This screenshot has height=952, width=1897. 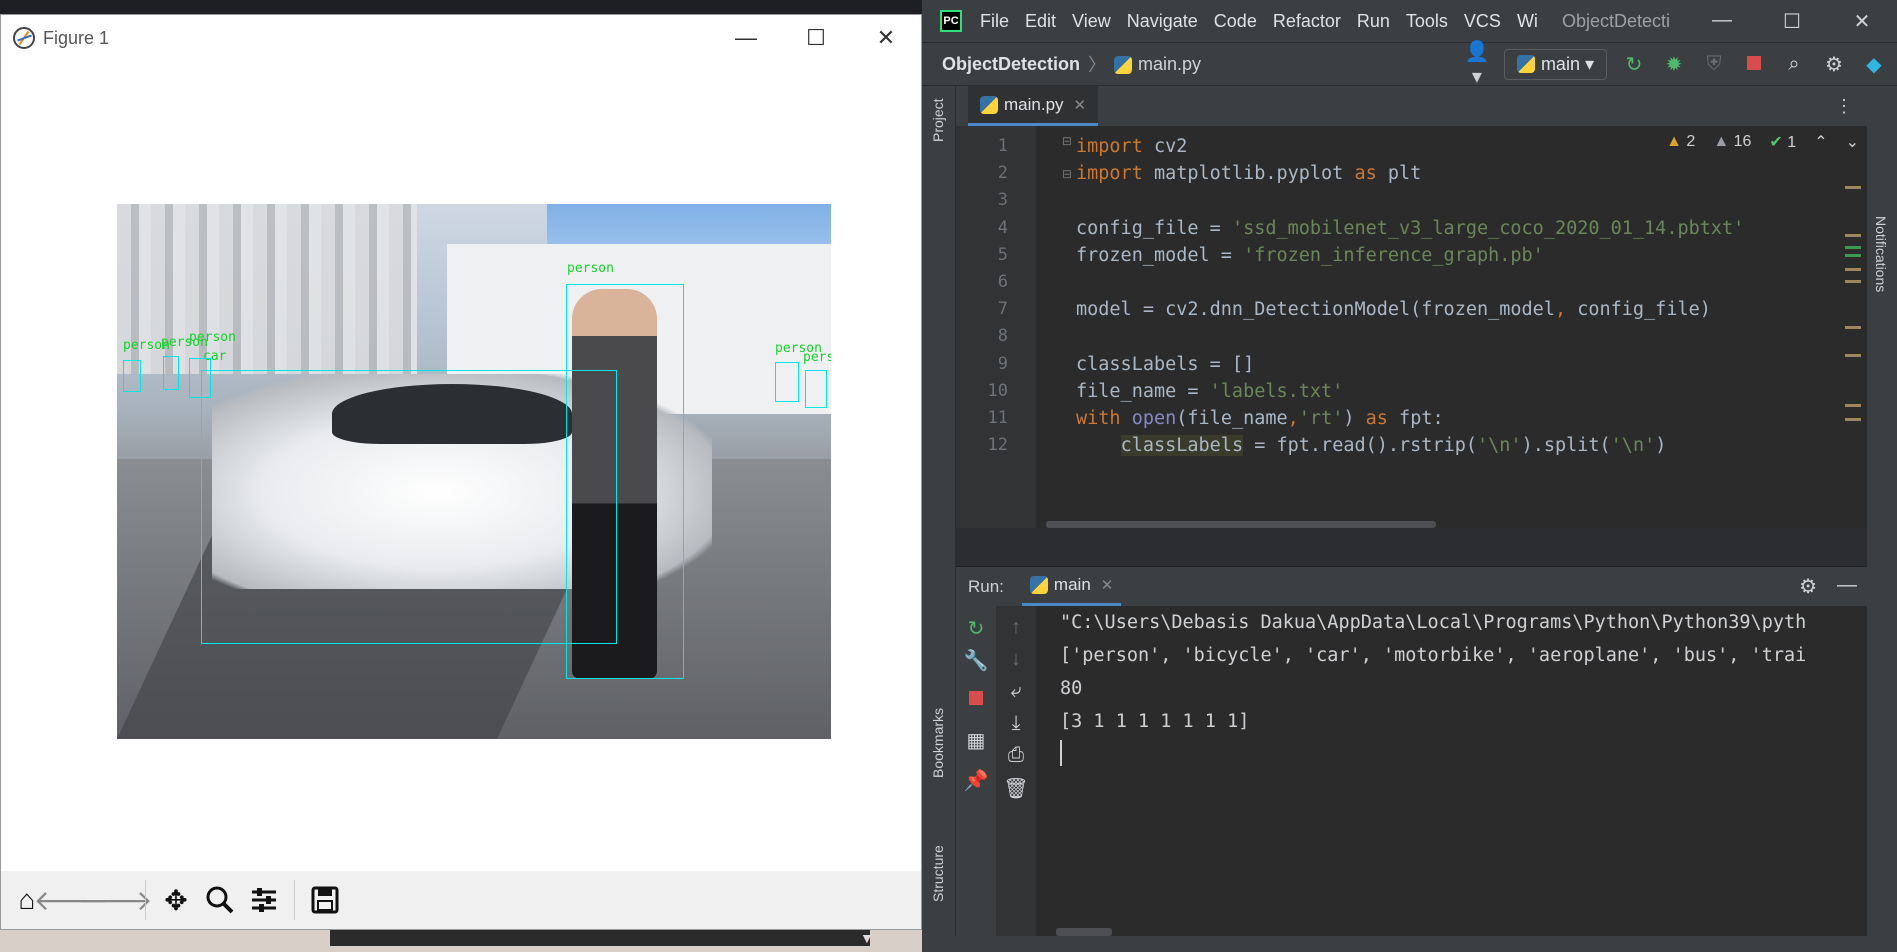 I want to click on more-options-icon: ⋮, so click(x=1844, y=106).